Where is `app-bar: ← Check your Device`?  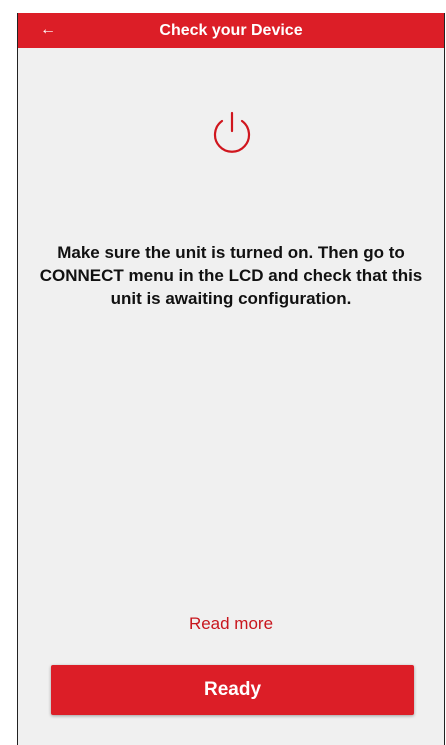
app-bar: ← Check your Device is located at coordinates (231, 30).